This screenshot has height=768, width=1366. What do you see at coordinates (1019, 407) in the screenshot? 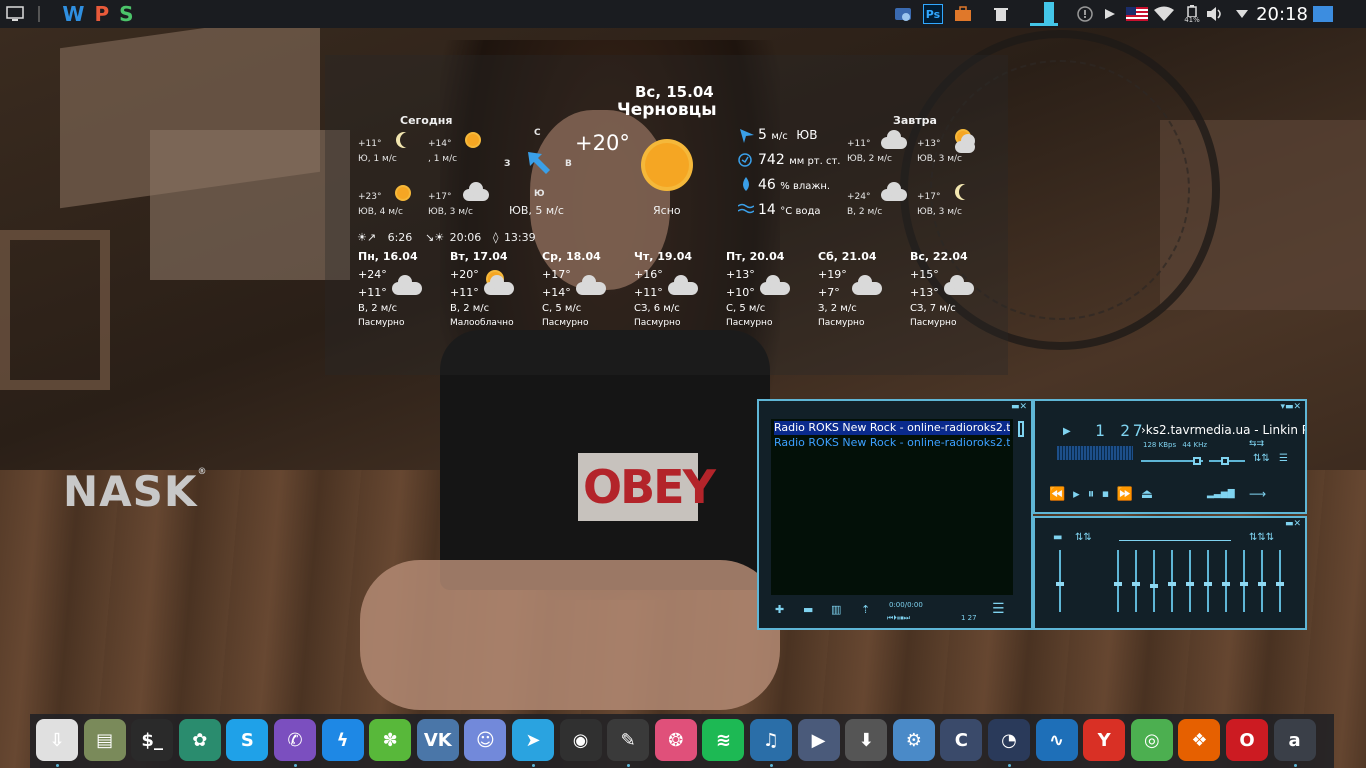
I see `playlist-window-controls: ▬✕` at bounding box center [1019, 407].